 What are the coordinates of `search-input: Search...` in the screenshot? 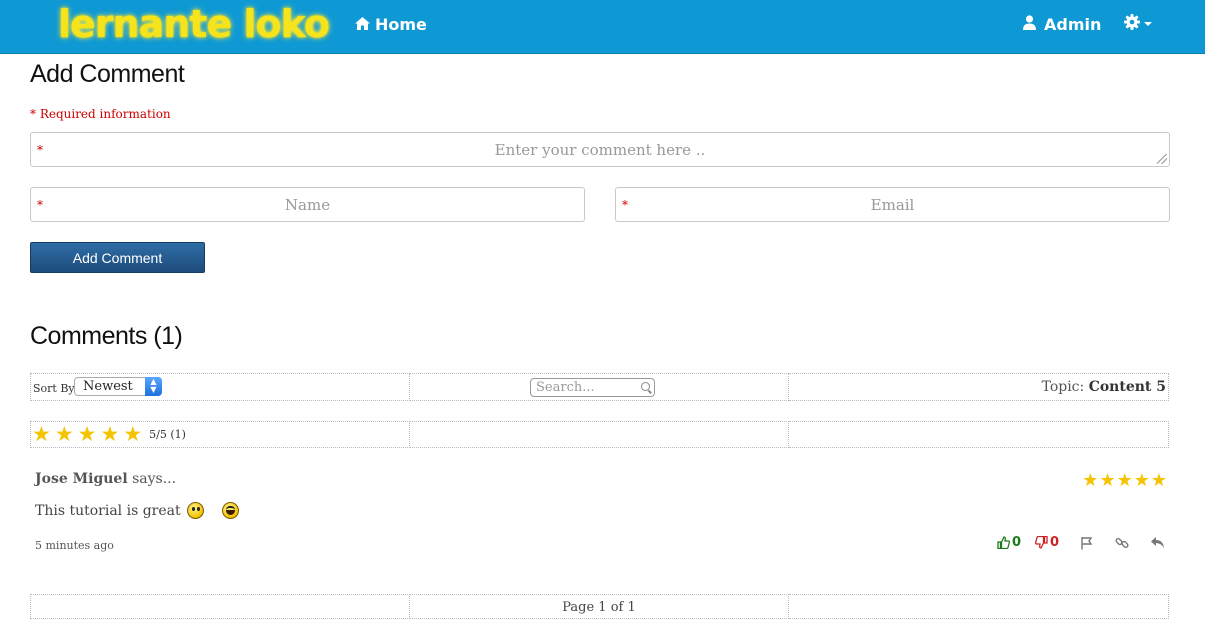 It's located at (592, 387).